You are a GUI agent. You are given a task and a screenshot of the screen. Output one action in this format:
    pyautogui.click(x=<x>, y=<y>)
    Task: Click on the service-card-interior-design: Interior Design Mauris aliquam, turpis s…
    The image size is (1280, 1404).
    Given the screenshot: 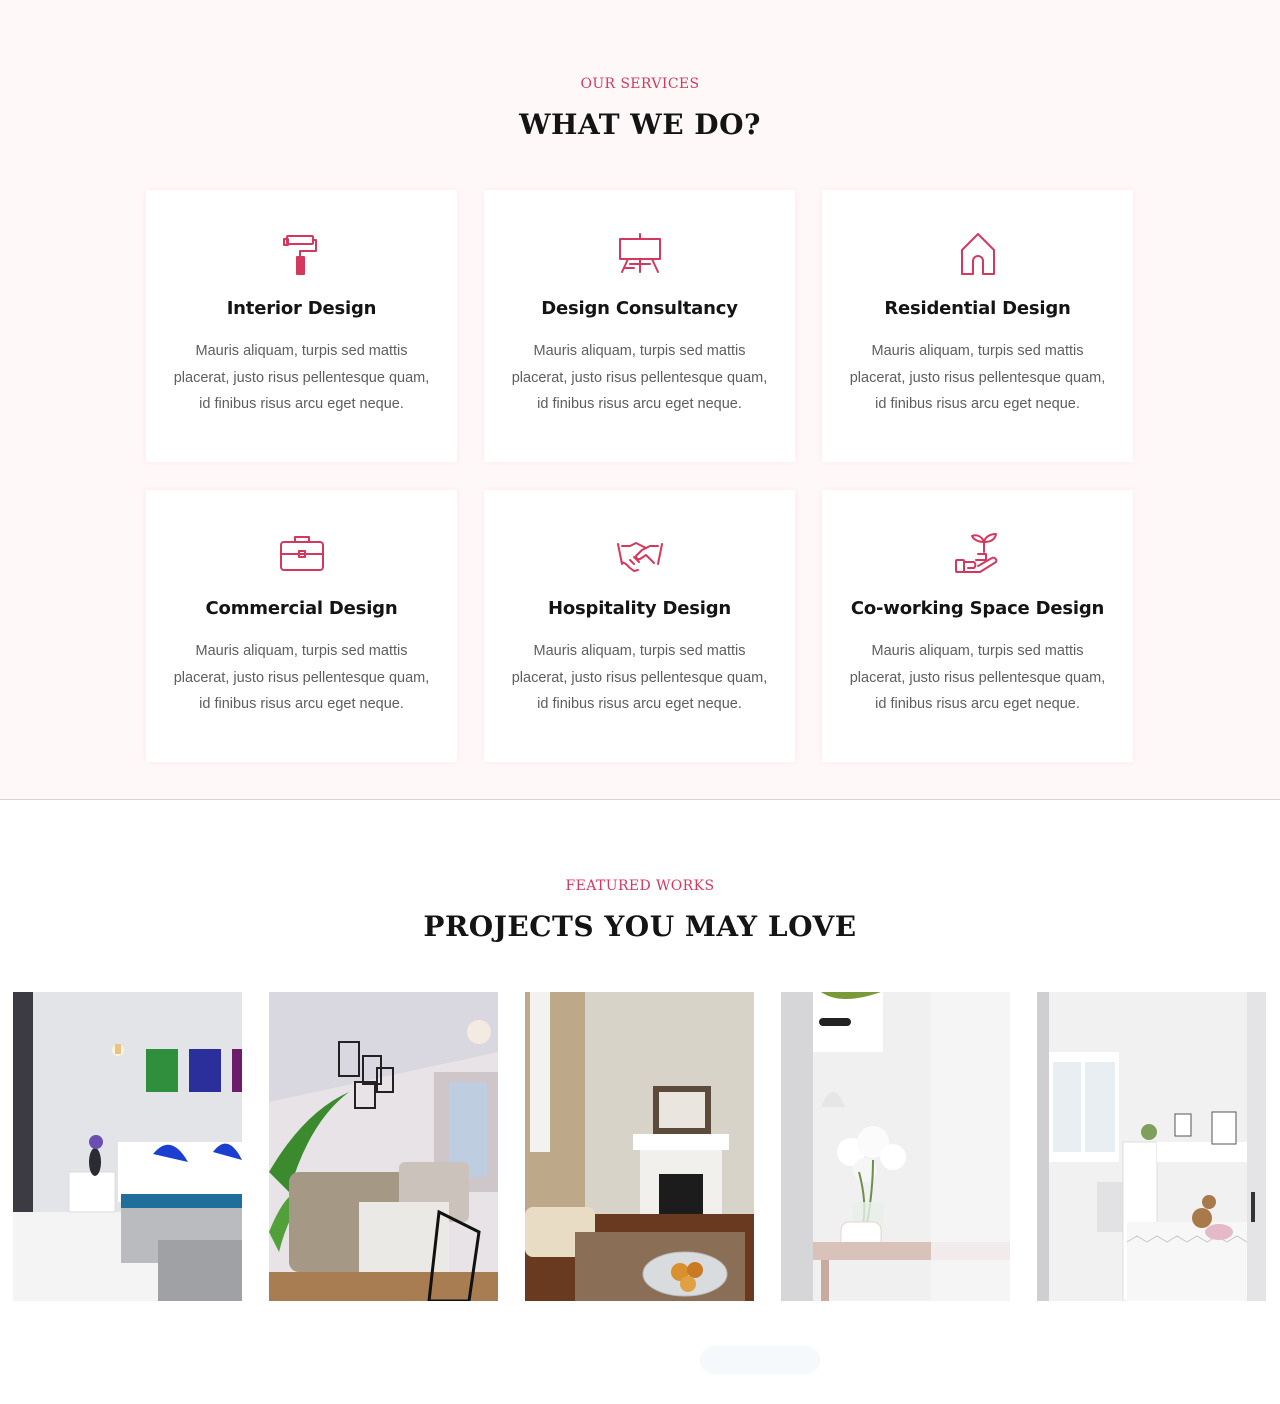 What is the action you would take?
    pyautogui.click(x=301, y=326)
    